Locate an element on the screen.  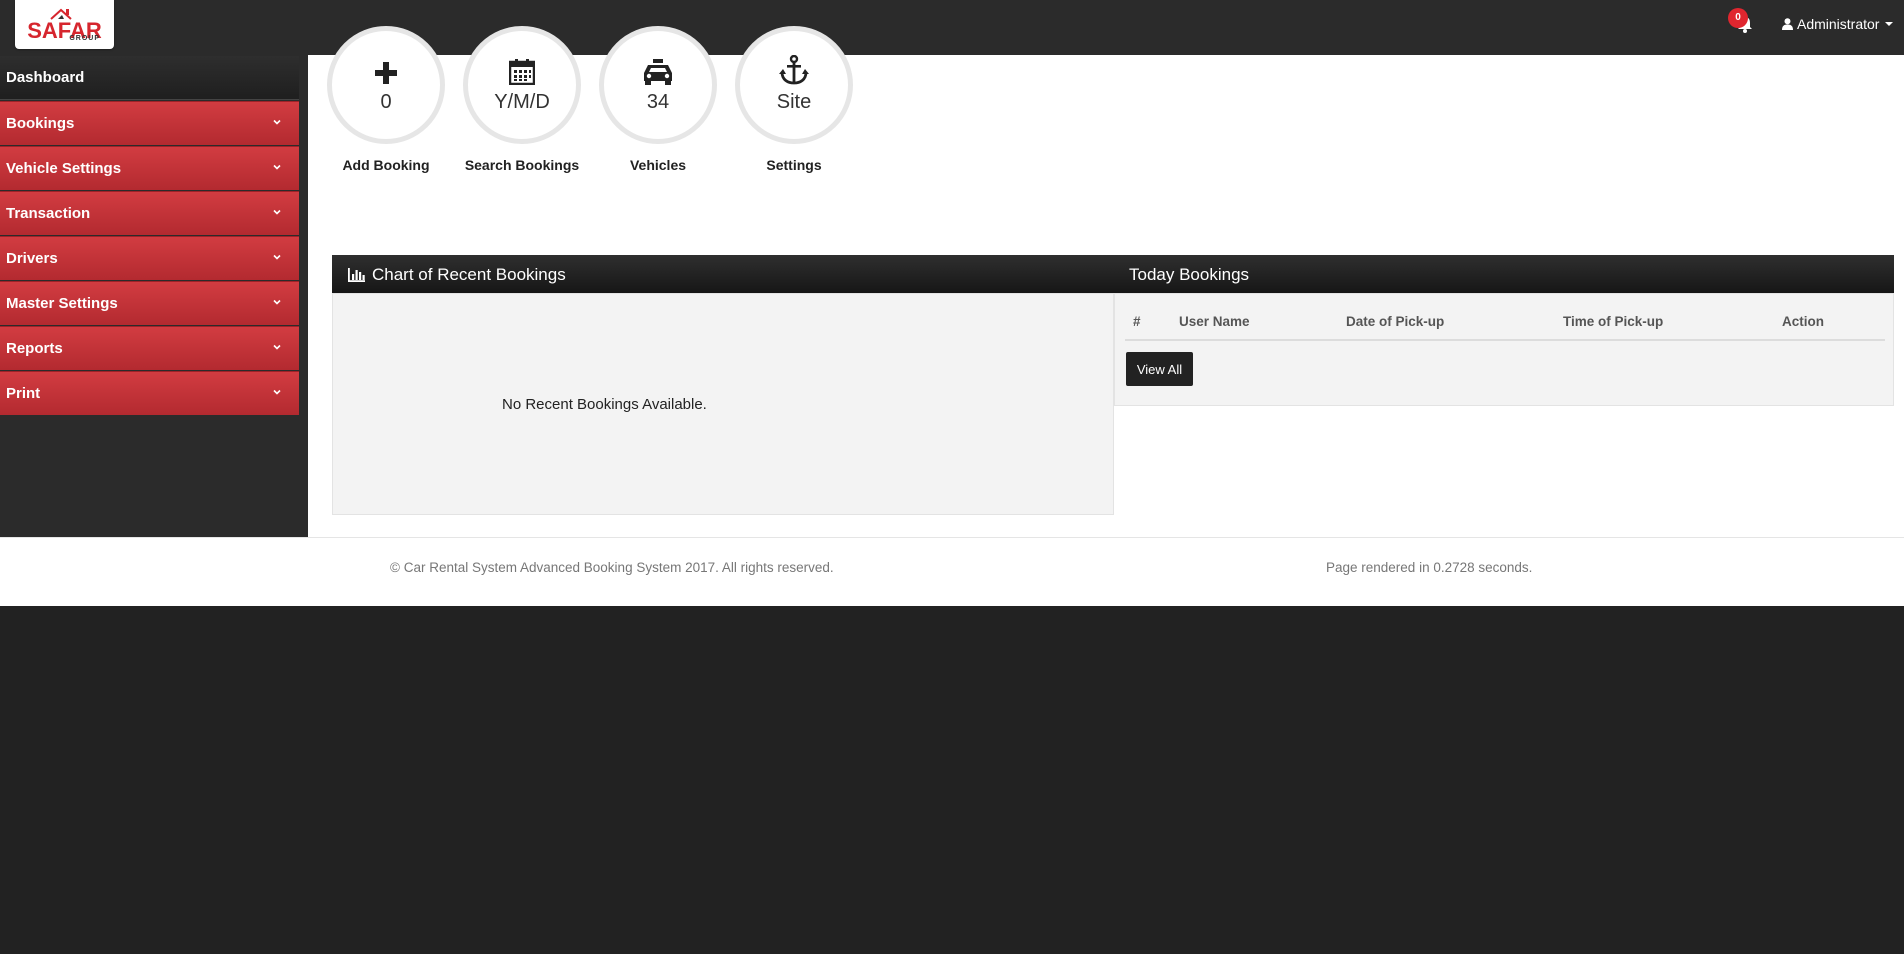
top-navbar: SAFAR GROUP 0 Administrator is located at coordinates (952, 27).